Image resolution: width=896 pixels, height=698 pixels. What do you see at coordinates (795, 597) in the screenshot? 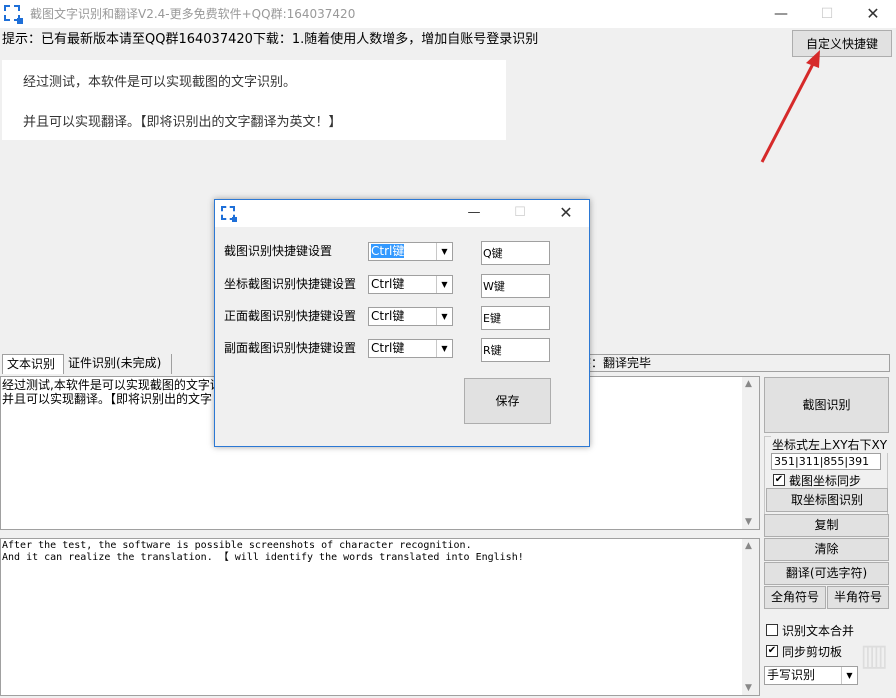
I see `fullwidth-symbol-button: 全角符号` at bounding box center [795, 597].